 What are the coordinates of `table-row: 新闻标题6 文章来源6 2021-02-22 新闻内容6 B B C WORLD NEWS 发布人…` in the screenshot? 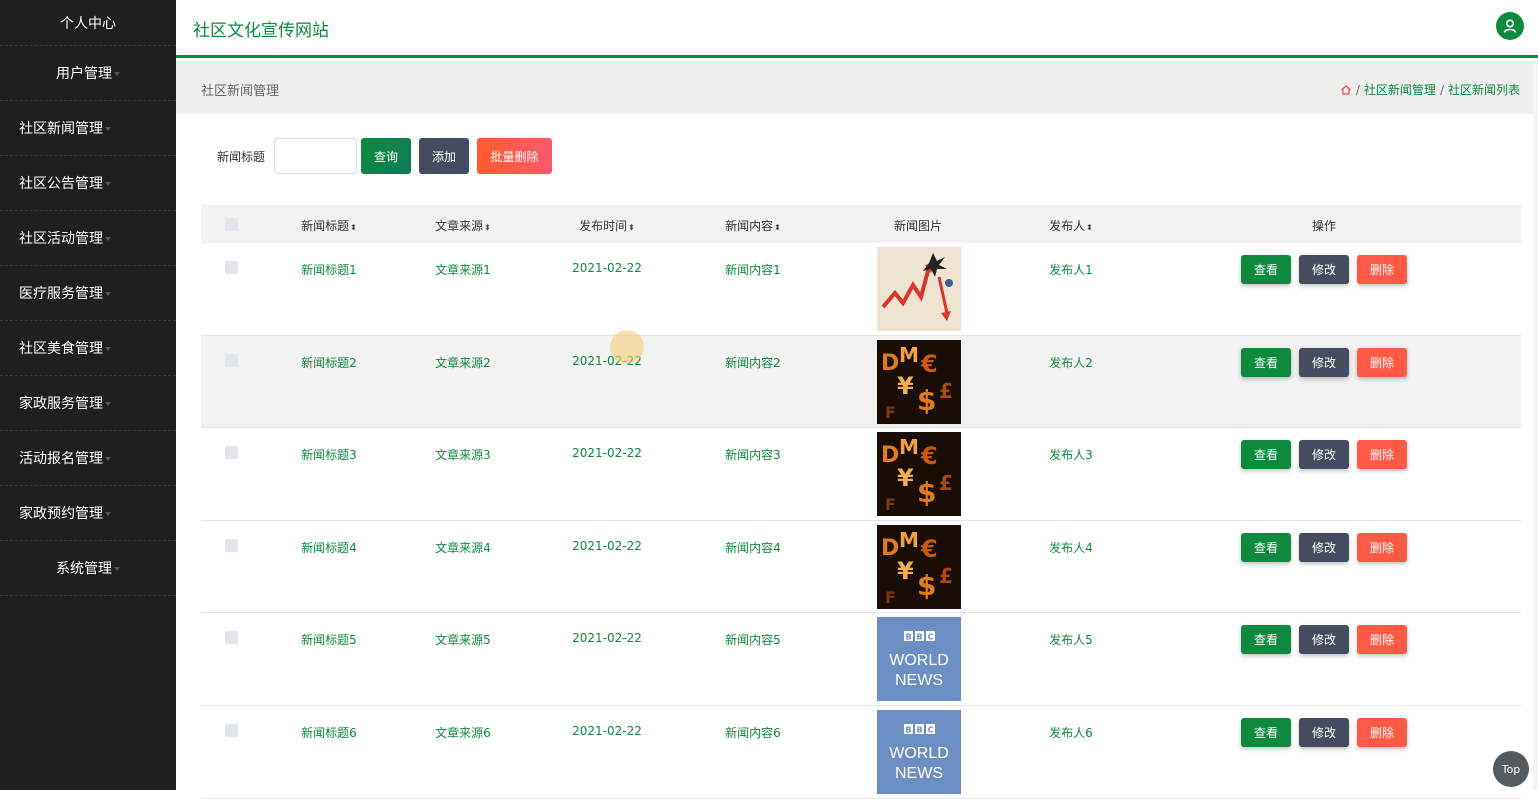 It's located at (861, 752).